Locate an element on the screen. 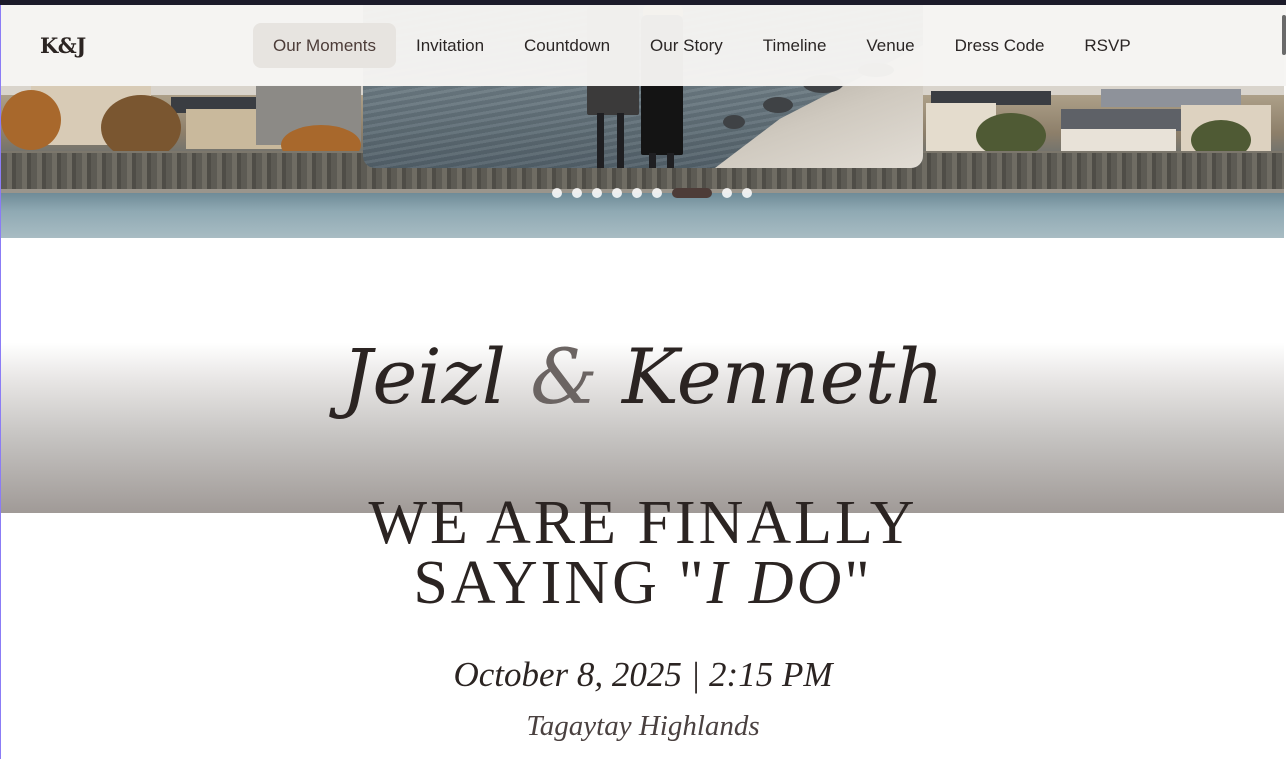 This screenshot has width=1286, height=759. headline-line-2-start: SAYING " is located at coordinates (560, 583).